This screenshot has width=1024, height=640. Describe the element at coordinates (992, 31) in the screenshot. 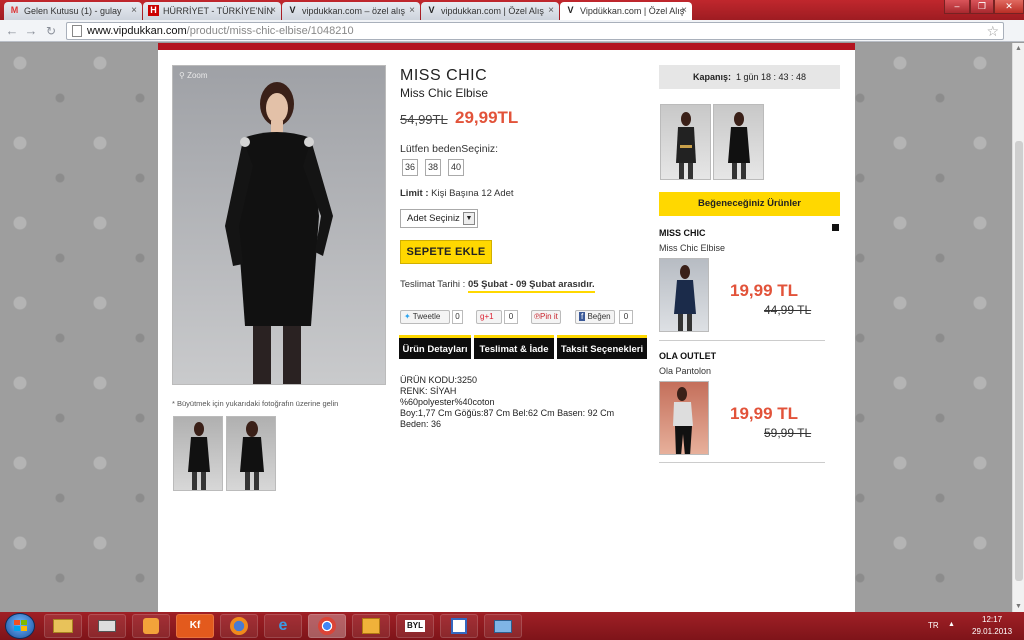

I see `bookmark-star-icon: ☆` at that location.